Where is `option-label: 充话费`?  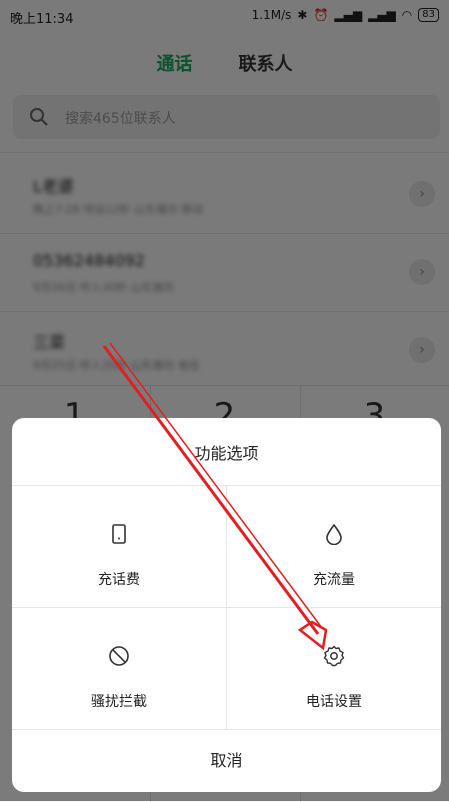
option-label: 充话费 is located at coordinates (119, 580).